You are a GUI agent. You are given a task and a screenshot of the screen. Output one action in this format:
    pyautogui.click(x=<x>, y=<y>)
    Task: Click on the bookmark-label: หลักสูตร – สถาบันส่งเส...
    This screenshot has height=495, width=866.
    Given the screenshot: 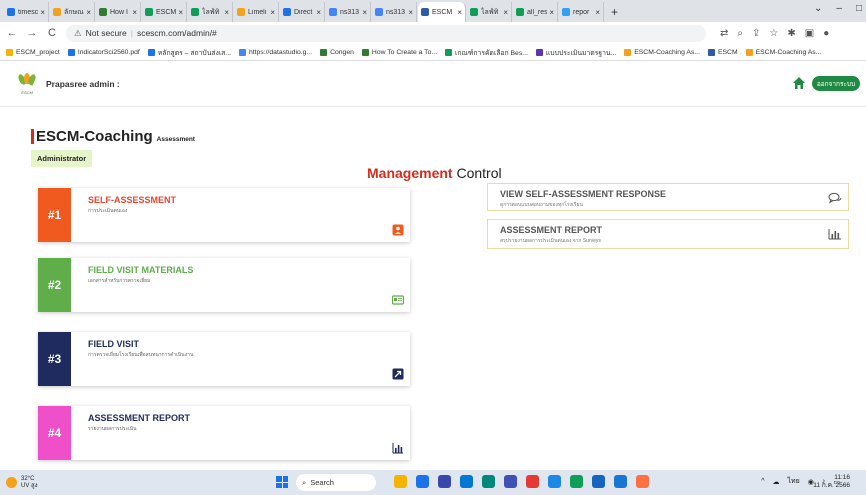 What is the action you would take?
    pyautogui.click(x=194, y=53)
    